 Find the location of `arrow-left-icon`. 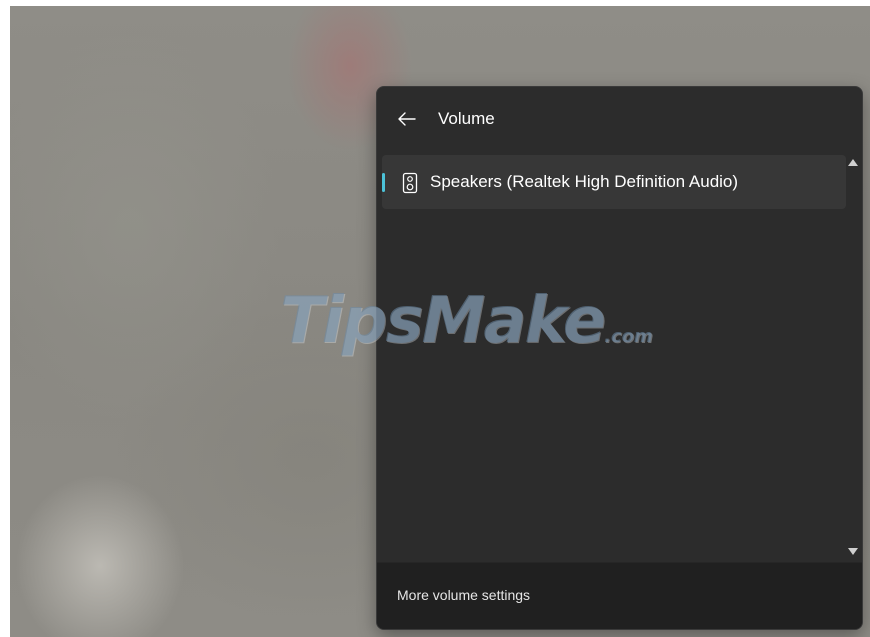

arrow-left-icon is located at coordinates (407, 119).